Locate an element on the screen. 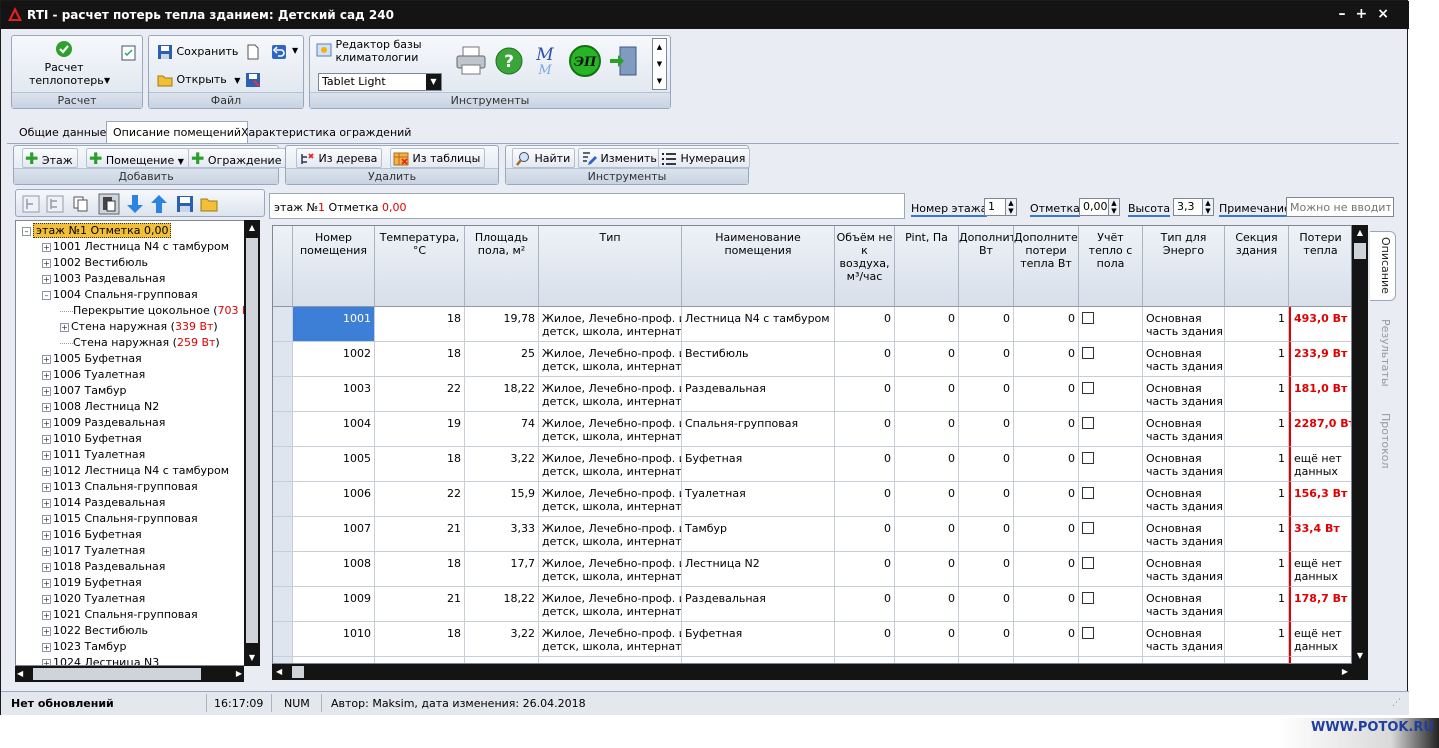 The image size is (1439, 748). side-tab-protocol: Протокол is located at coordinates (1385, 441).